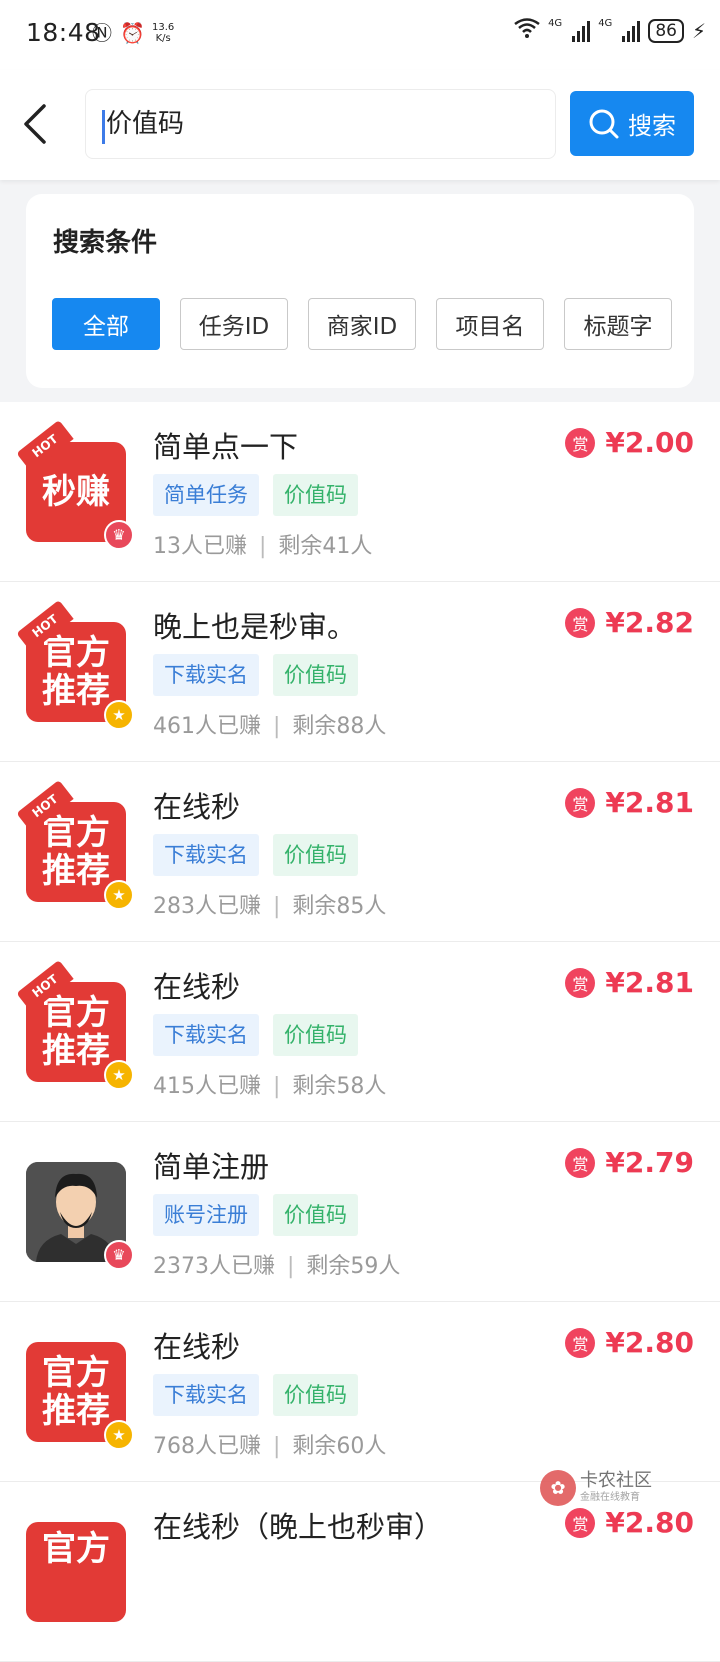 Image resolution: width=720 pixels, height=1662 pixels. What do you see at coordinates (527, 31) in the screenshot?
I see `wifi-icon` at bounding box center [527, 31].